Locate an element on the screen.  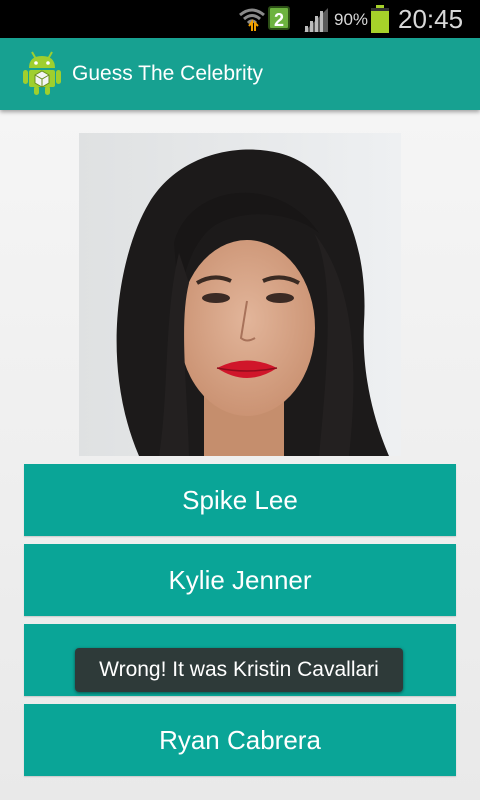
answer-button-1: Spike Lee is located at coordinates (240, 500).